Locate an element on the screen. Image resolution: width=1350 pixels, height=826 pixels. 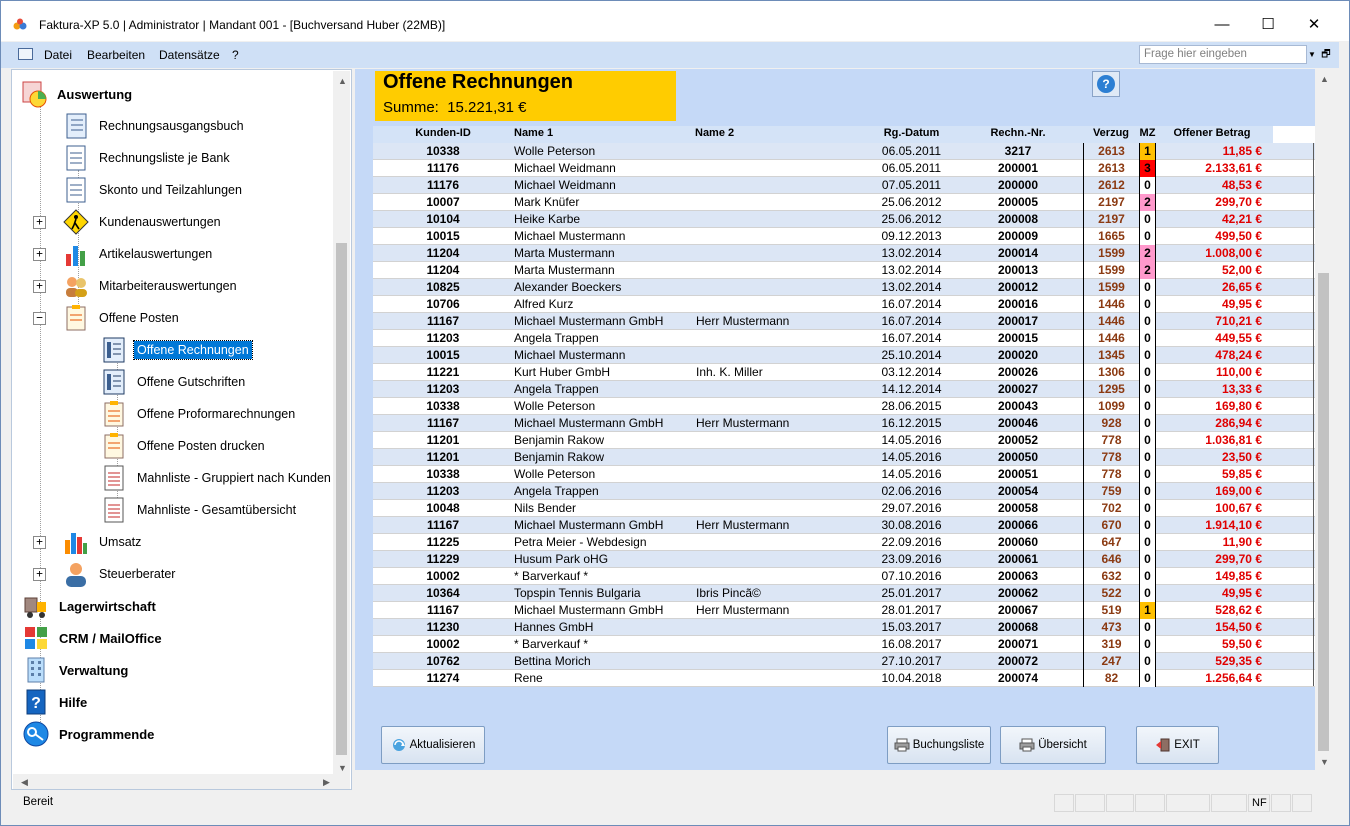
close-button: ✕ is located at coordinates (1314, 24).